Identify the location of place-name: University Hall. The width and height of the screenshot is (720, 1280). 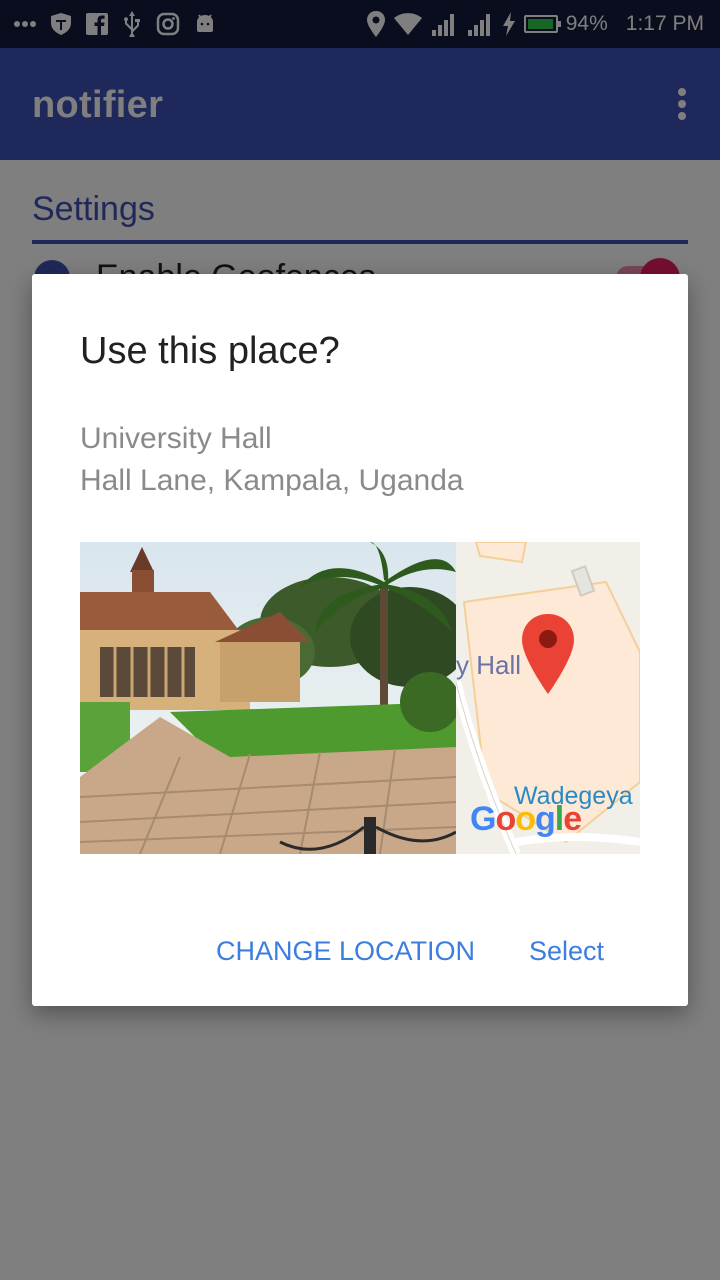
(176, 438).